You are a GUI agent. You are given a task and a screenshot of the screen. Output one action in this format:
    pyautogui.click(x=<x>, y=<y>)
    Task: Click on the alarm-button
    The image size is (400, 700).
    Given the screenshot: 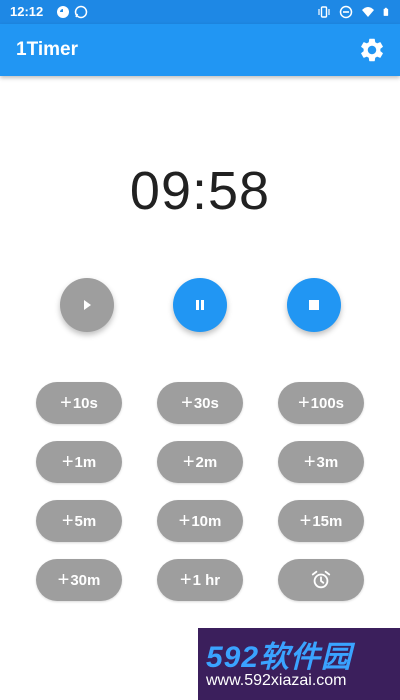 What is the action you would take?
    pyautogui.click(x=321, y=580)
    